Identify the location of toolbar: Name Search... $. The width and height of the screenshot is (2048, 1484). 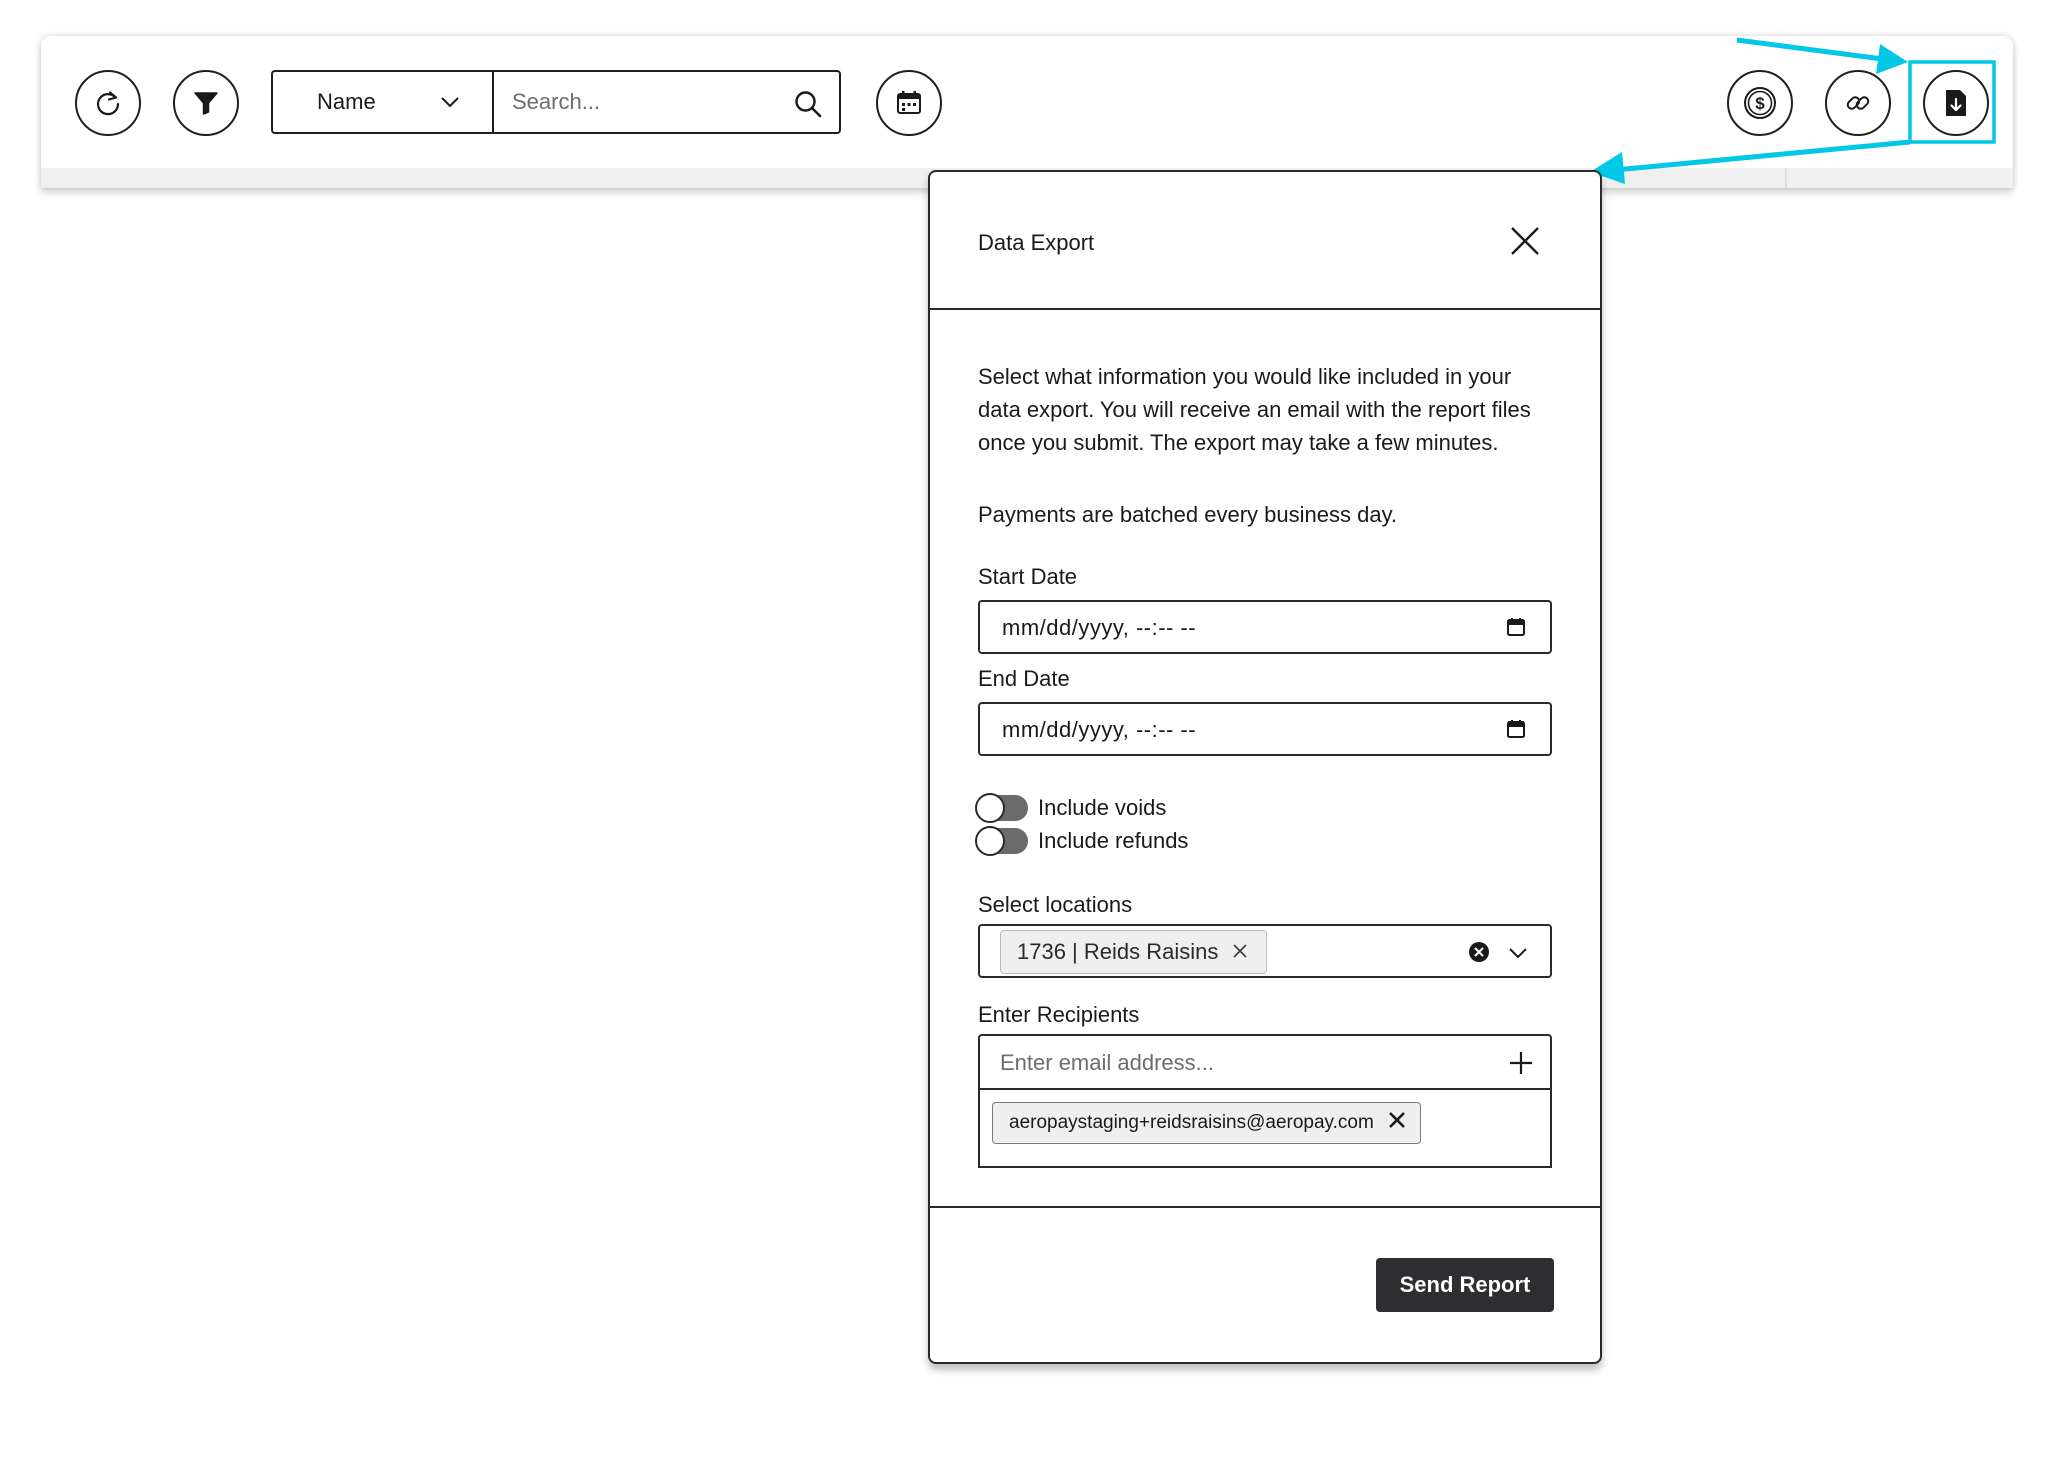
(1027, 112).